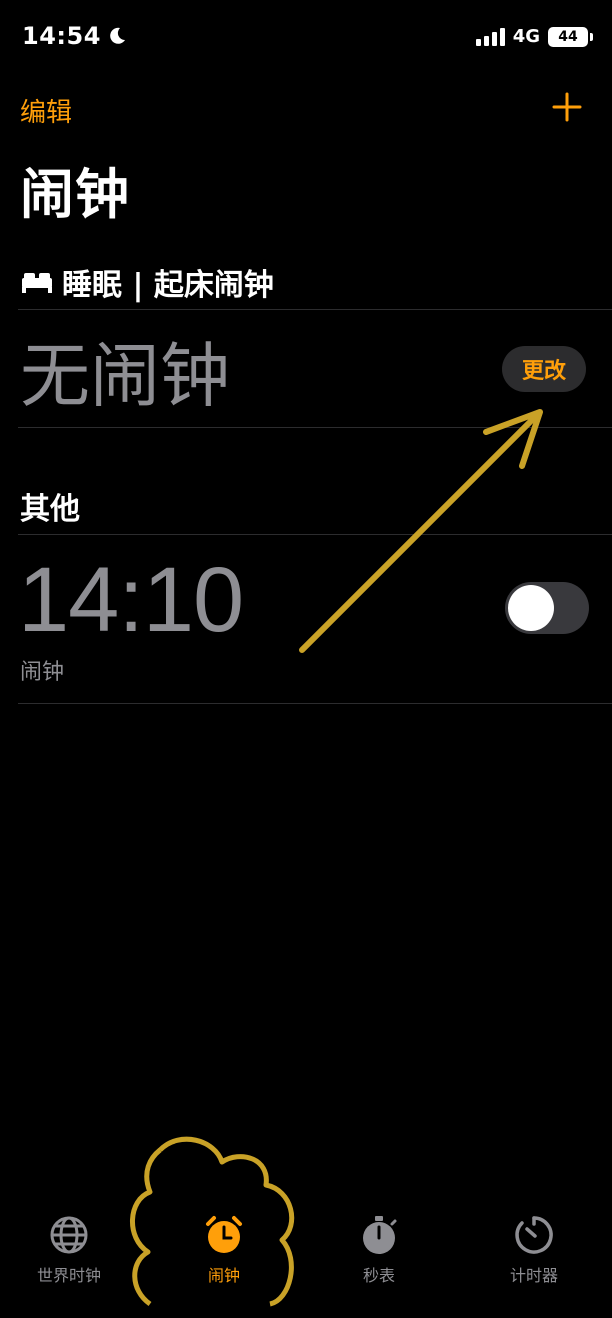 Image resolution: width=612 pixels, height=1318 pixels. What do you see at coordinates (223, 1275) in the screenshot?
I see `tab-label: 闹钟` at bounding box center [223, 1275].